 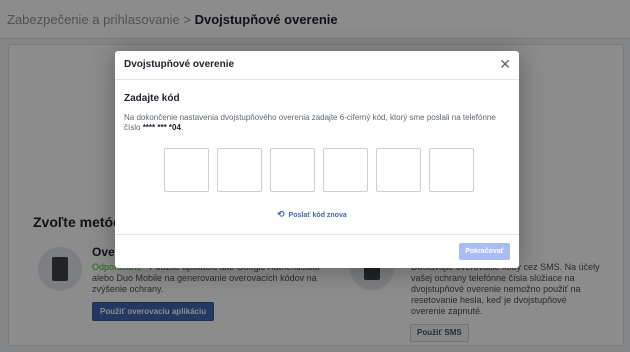 What do you see at coordinates (161, 127) in the screenshot?
I see `phone-number: **** *** *04` at bounding box center [161, 127].